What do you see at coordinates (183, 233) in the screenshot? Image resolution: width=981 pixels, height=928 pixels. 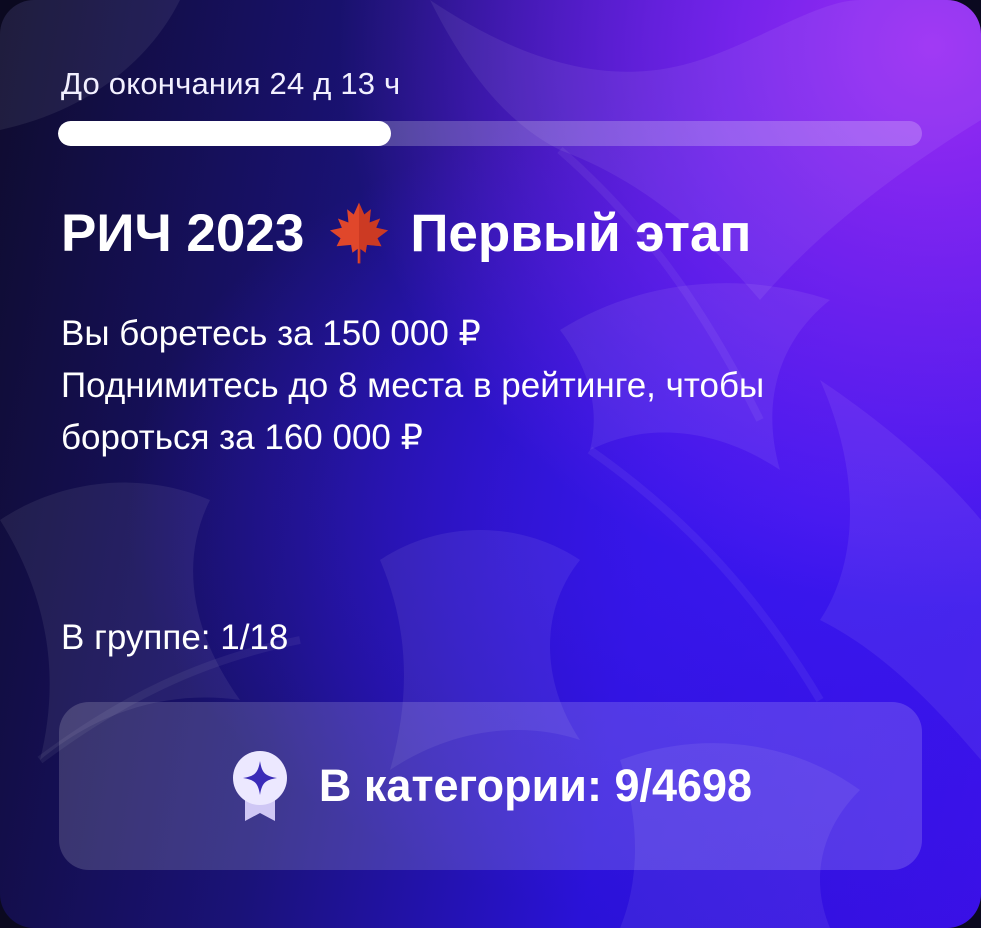 I see `title-prefix: РИЧ 2023` at bounding box center [183, 233].